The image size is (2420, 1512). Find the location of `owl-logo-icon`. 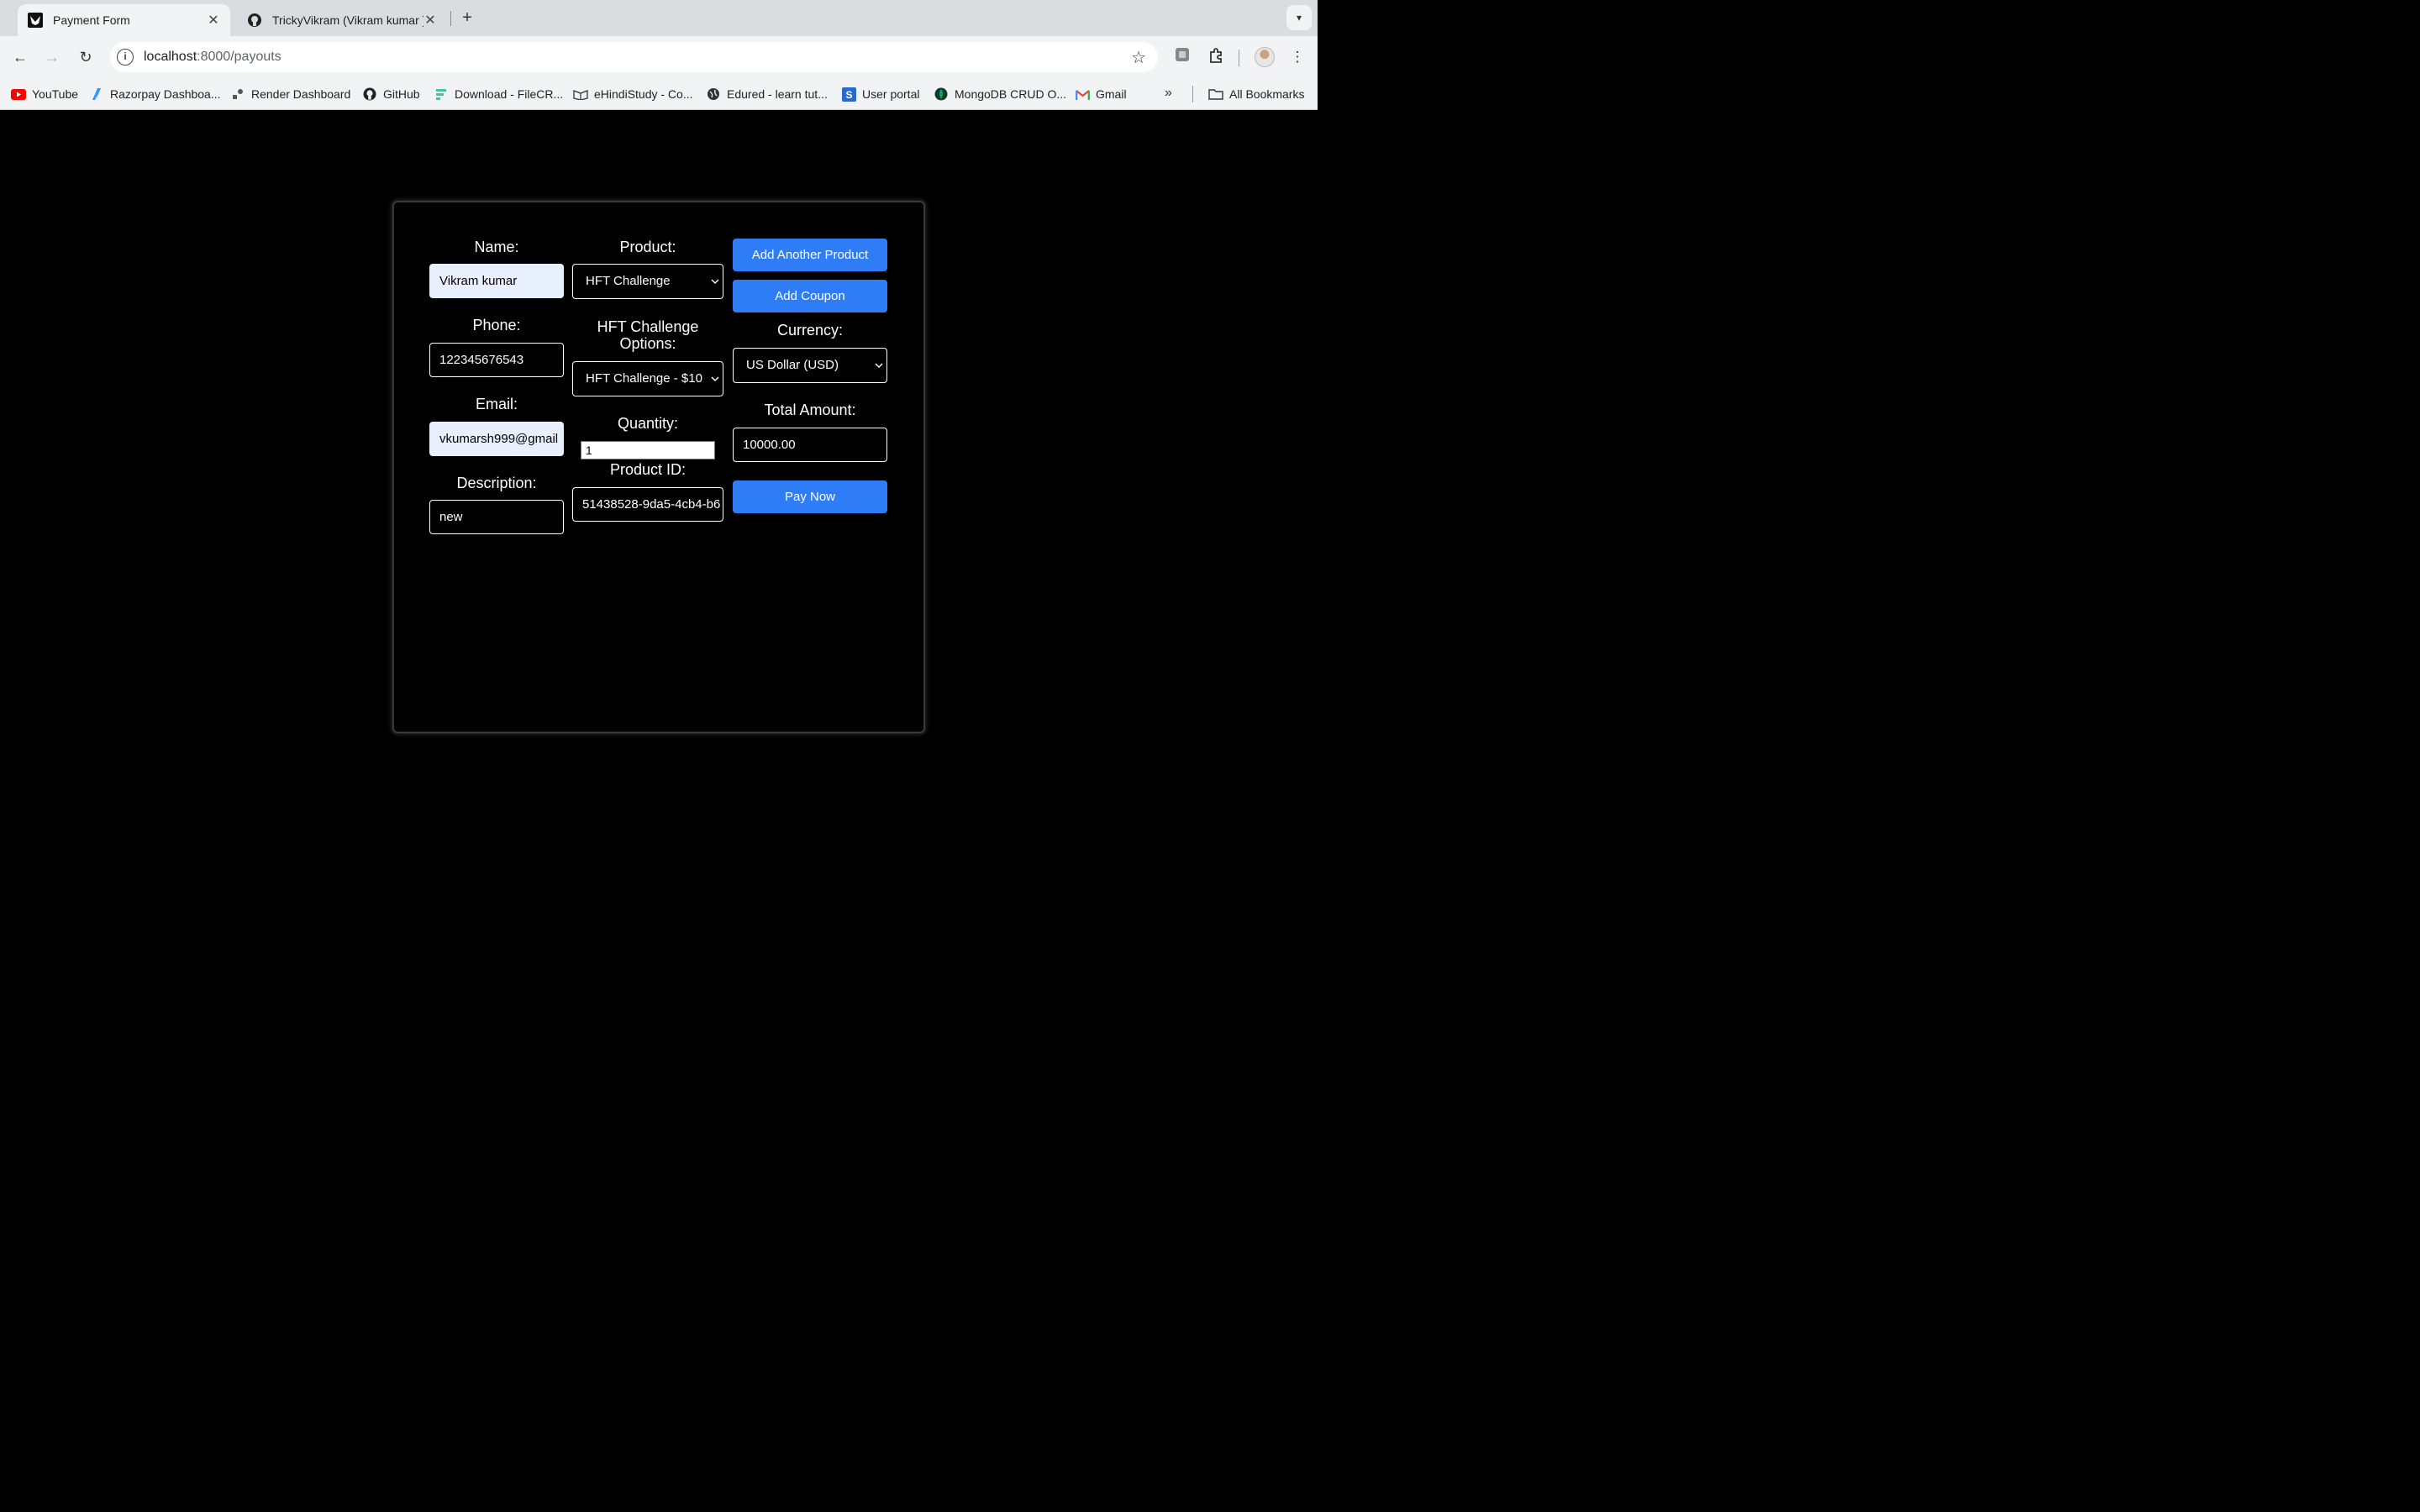

owl-logo-icon is located at coordinates (35, 20).